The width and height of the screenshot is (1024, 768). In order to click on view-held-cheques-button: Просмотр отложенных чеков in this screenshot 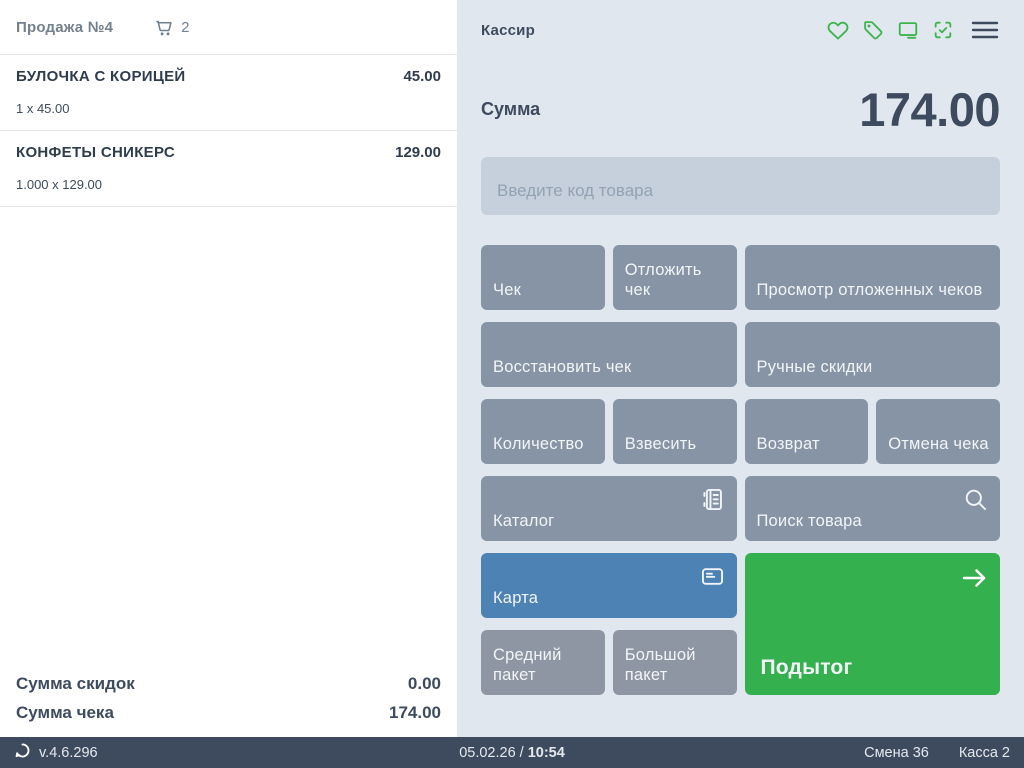, I will do `click(872, 277)`.